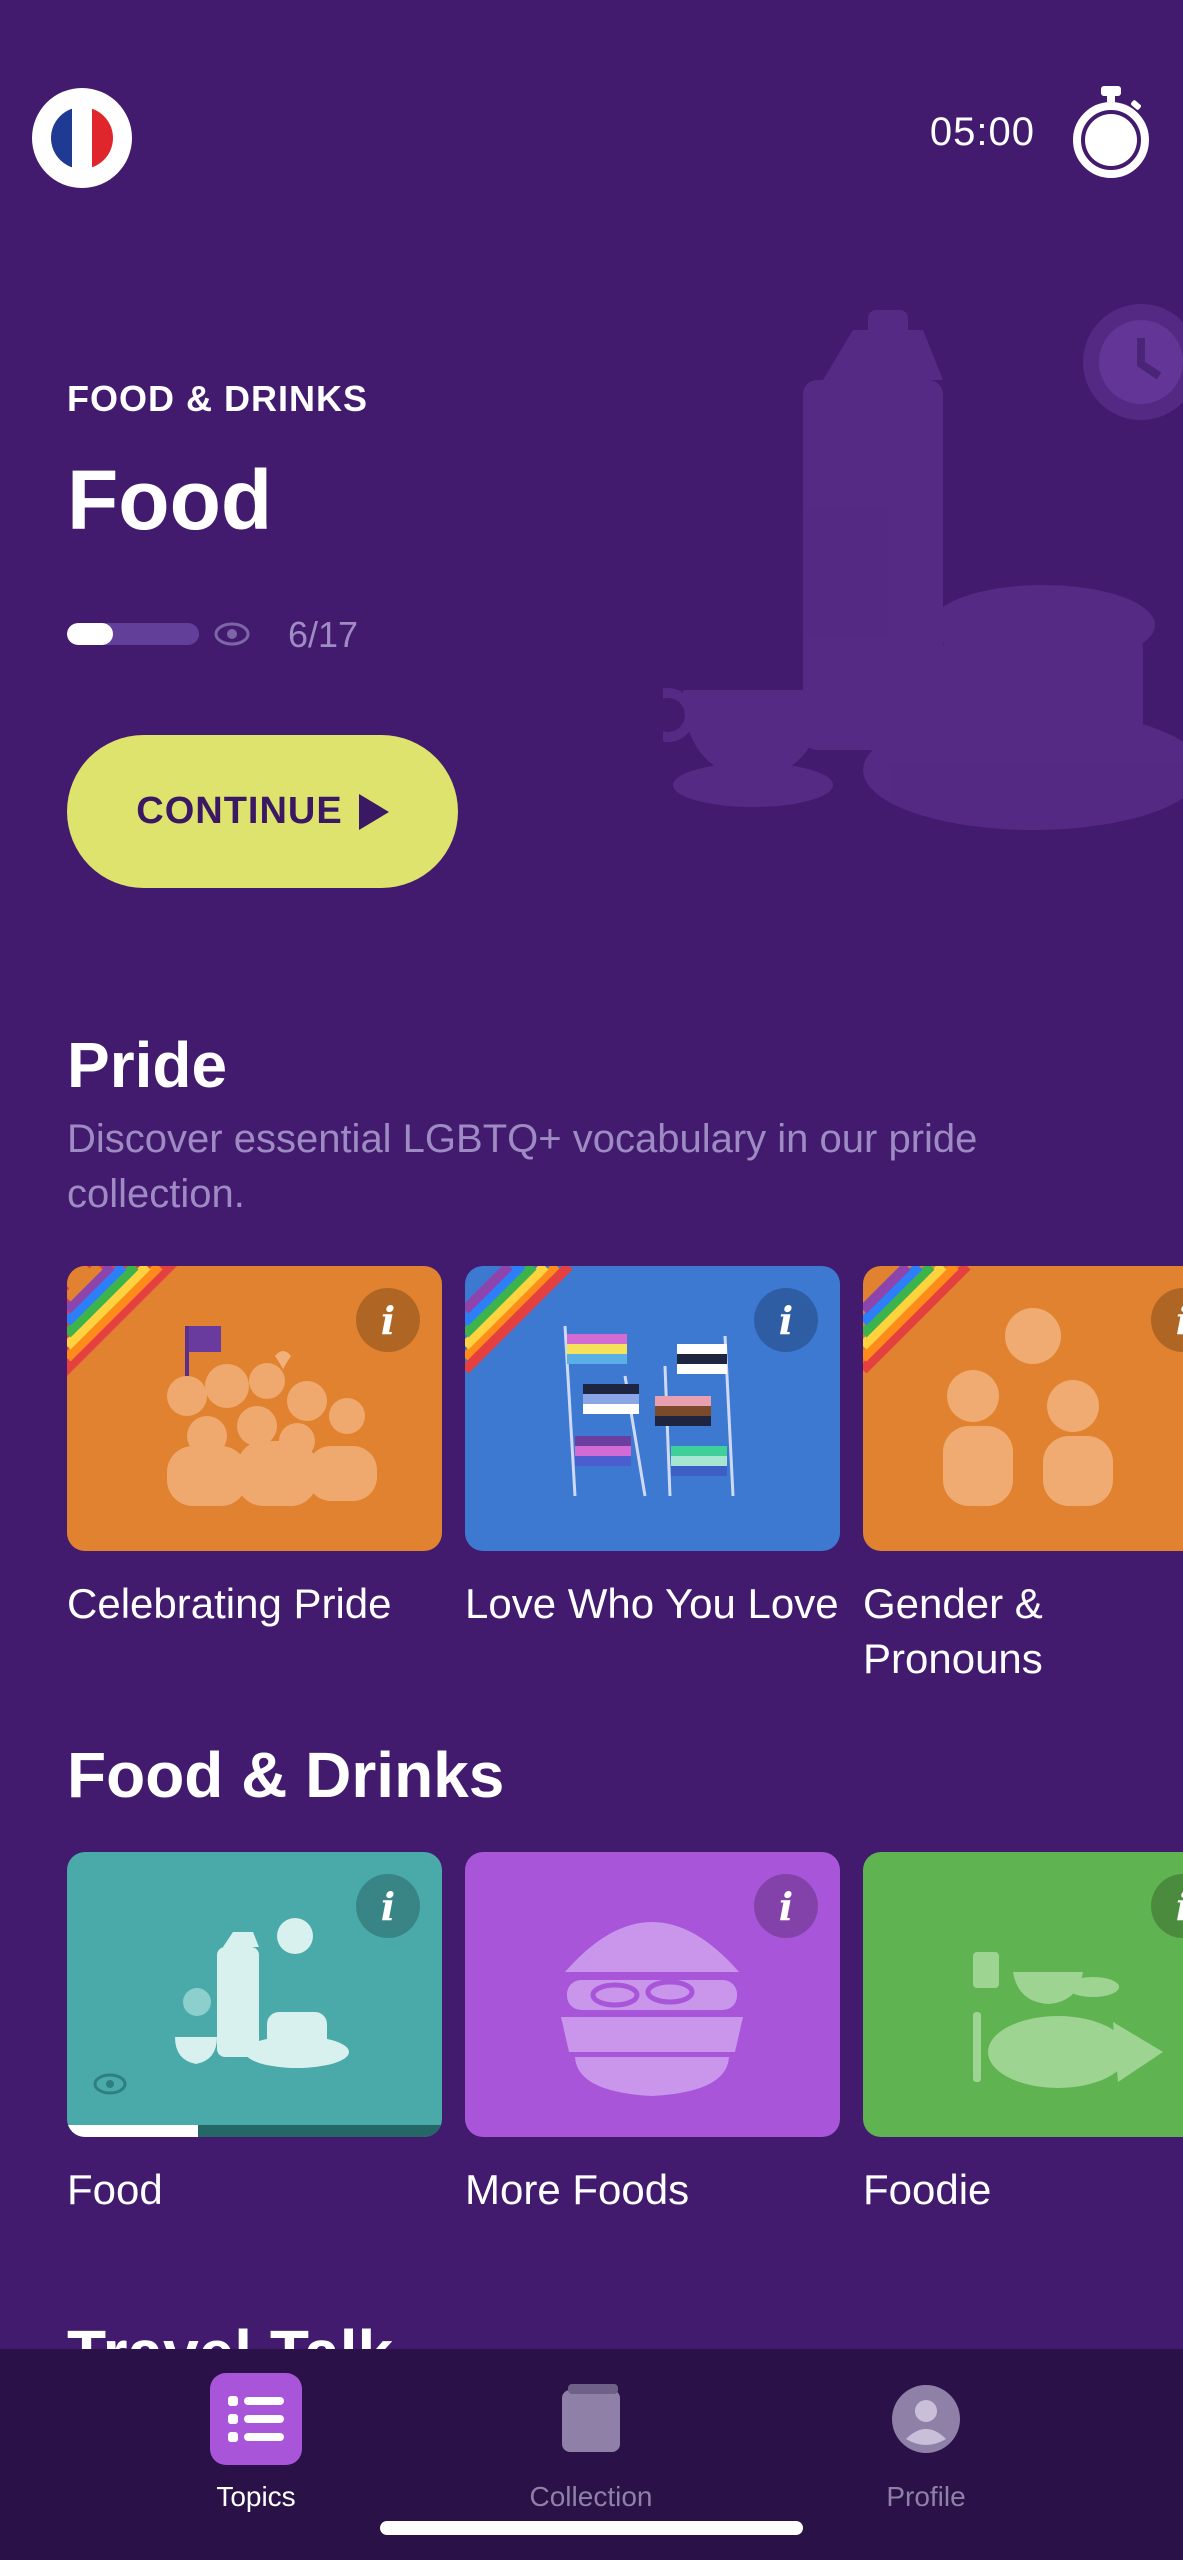  What do you see at coordinates (652, 1603) in the screenshot?
I see `card-label: Love Who You Love` at bounding box center [652, 1603].